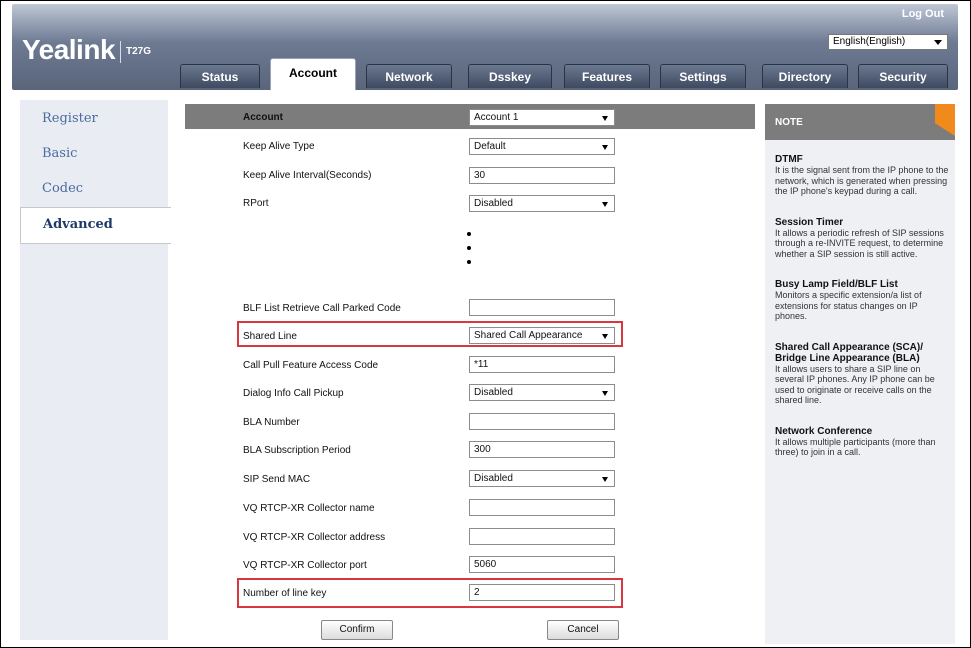 The height and width of the screenshot is (648, 971). Describe the element at coordinates (270, 336) in the screenshot. I see `field-label: Shared Line` at that location.